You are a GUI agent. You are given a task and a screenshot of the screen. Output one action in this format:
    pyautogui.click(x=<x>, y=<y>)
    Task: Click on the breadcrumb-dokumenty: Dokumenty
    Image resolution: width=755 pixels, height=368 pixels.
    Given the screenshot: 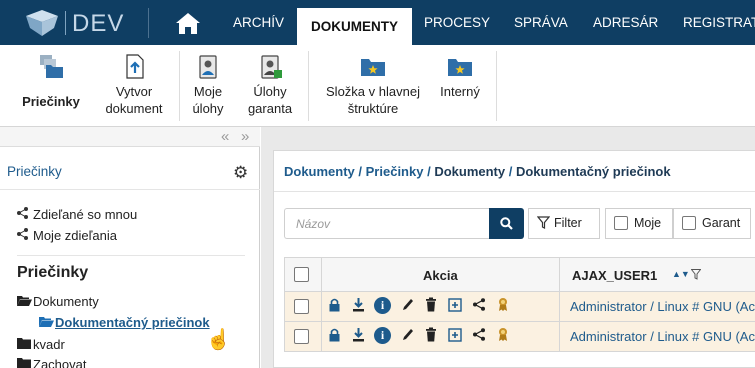 What is the action you would take?
    pyautogui.click(x=319, y=171)
    